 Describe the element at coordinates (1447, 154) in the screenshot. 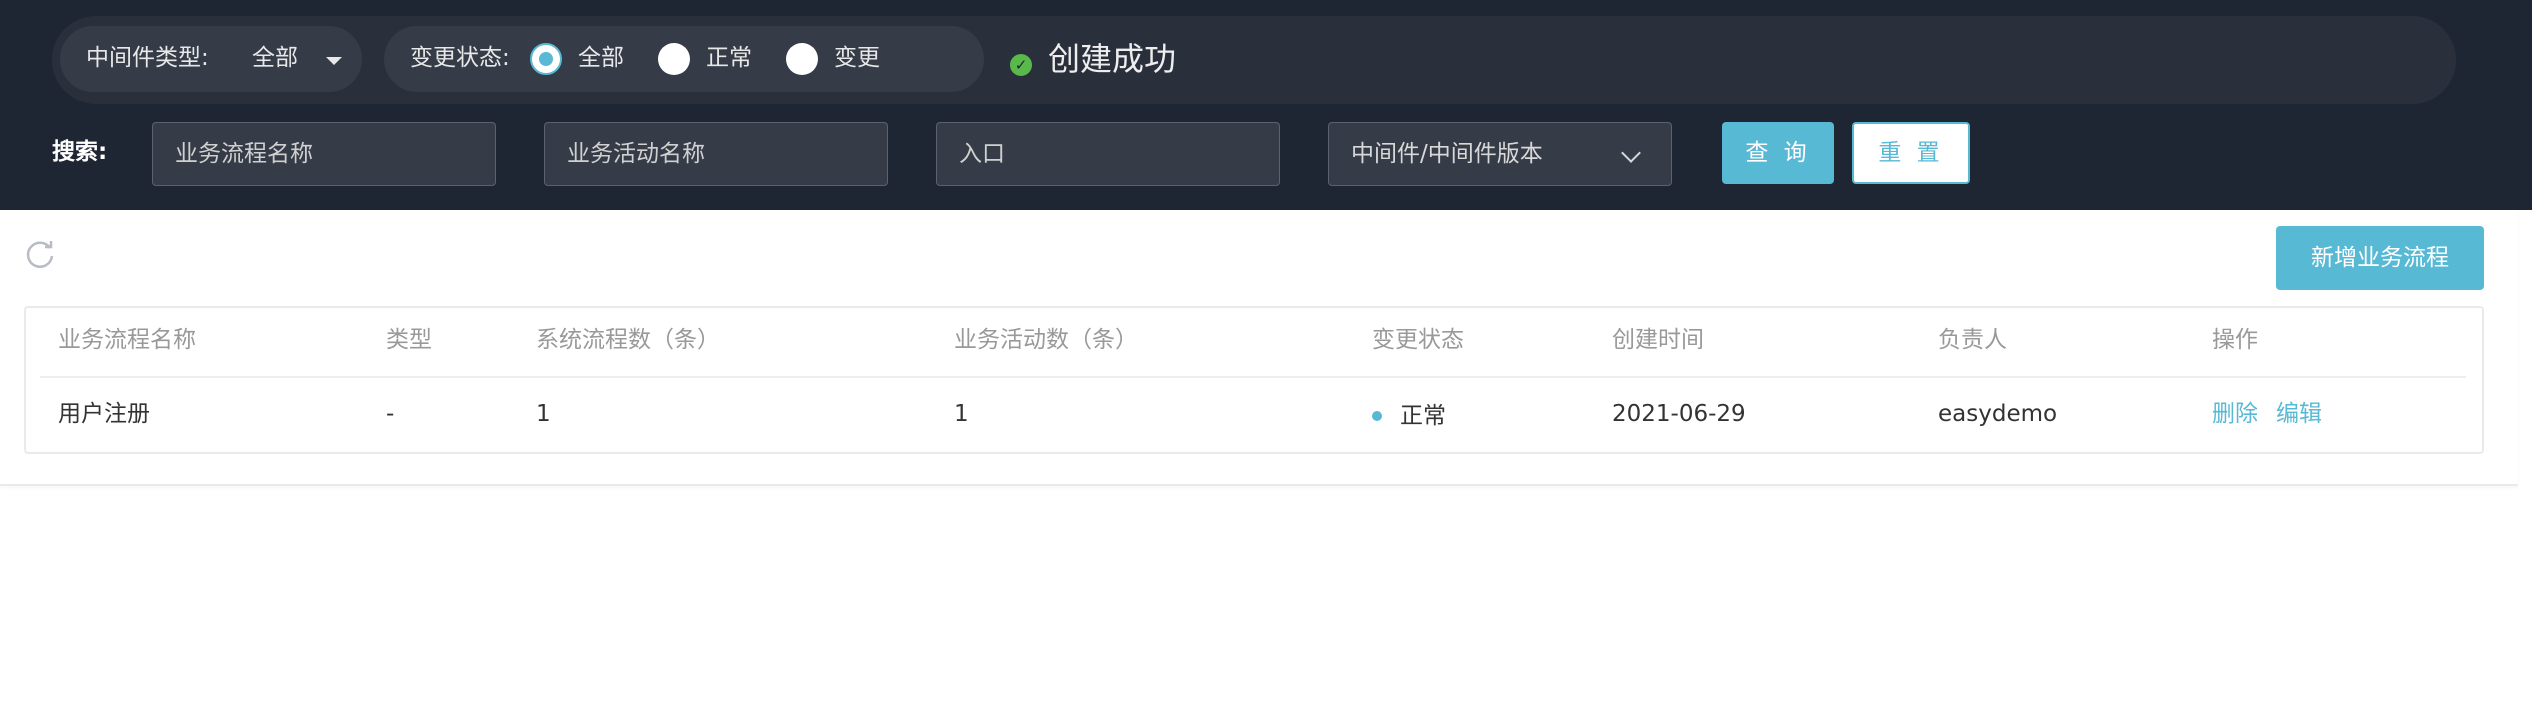

I see `middleware-version-placeholder: 中间件/中间件版本` at that location.